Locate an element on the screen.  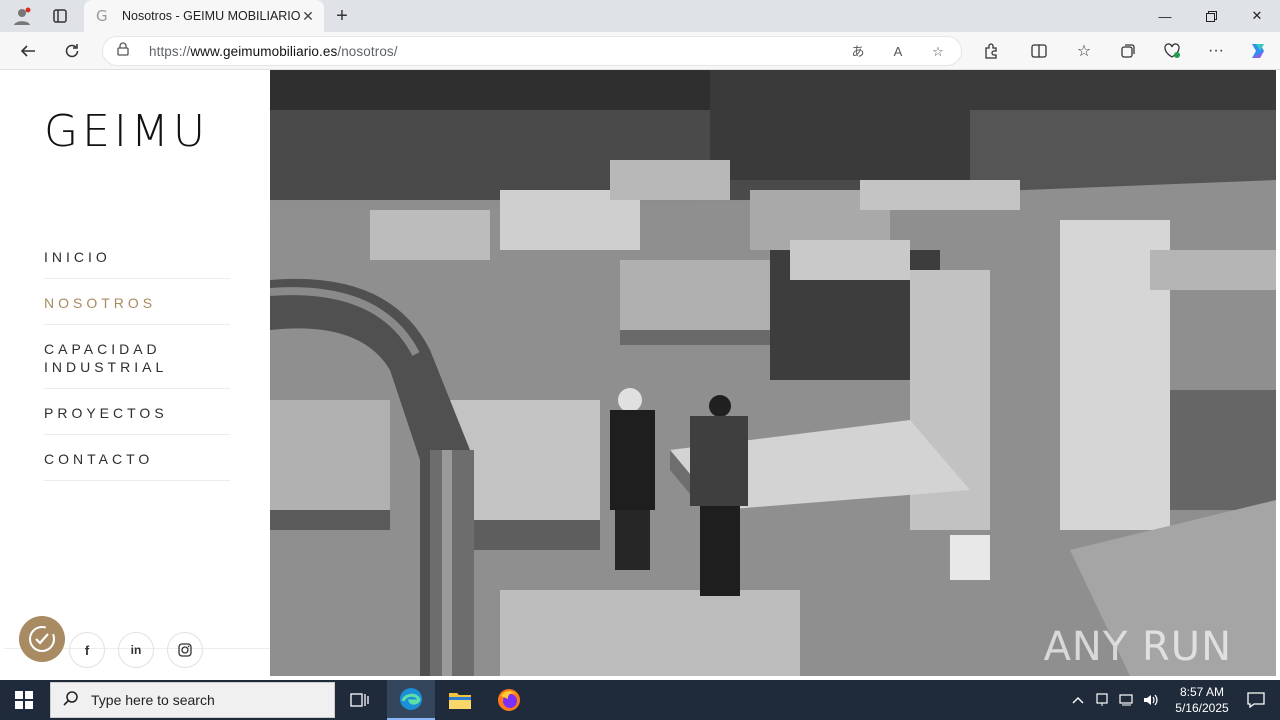
taskbar-search-placeholder: Type here to search is located at coordinates (153, 700).